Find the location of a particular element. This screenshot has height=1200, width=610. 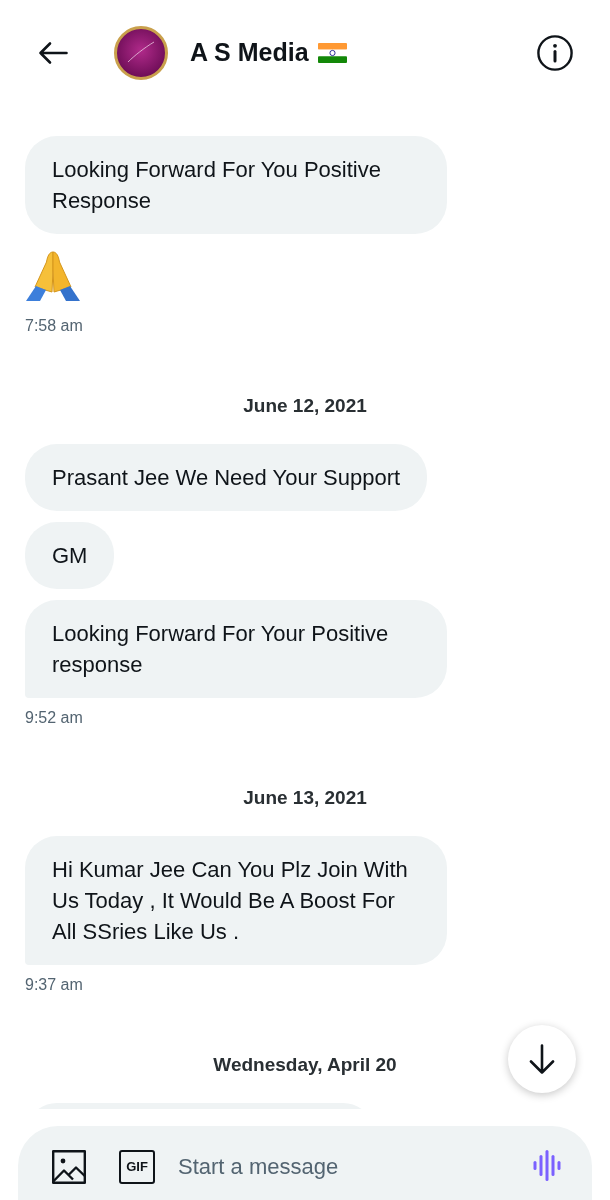

scroll-down-button is located at coordinates (542, 1059).